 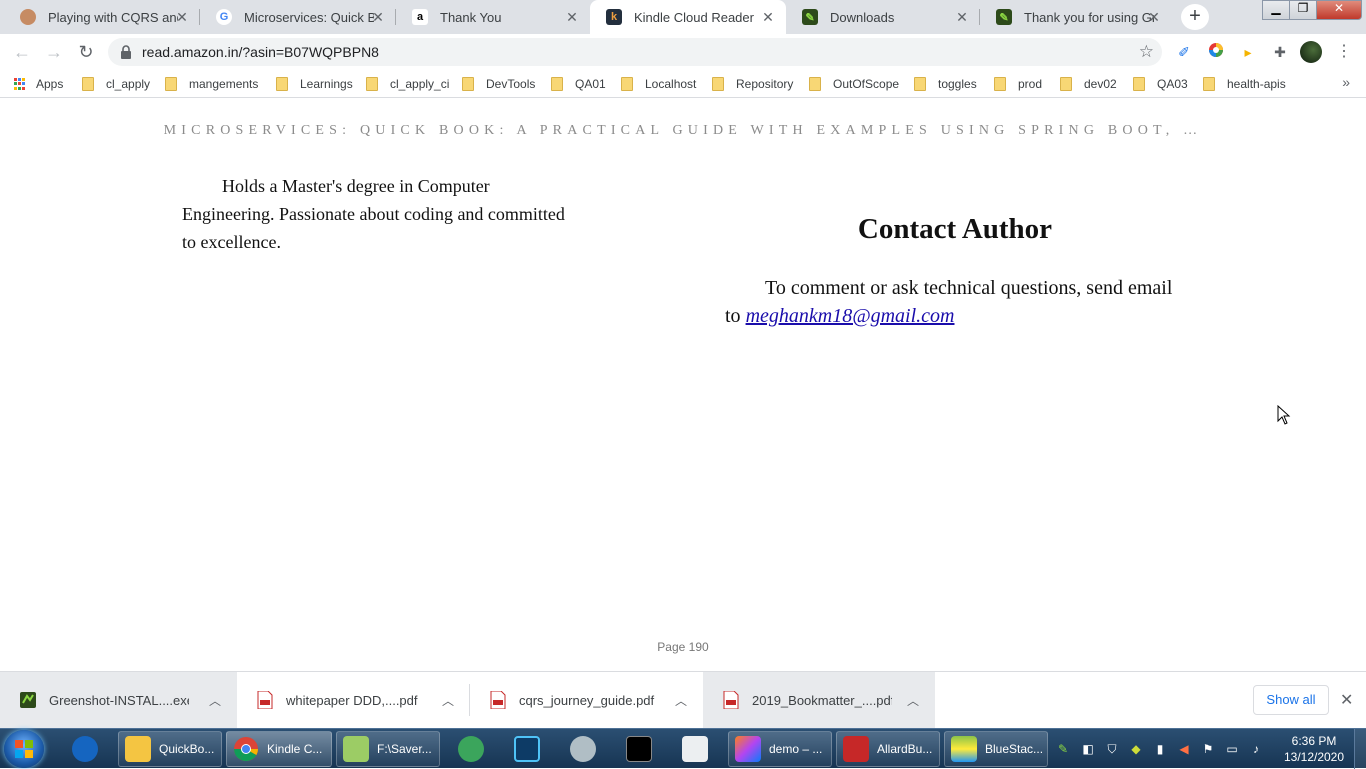 What do you see at coordinates (528, 749) in the screenshot?
I see `taskbar-pinned-editor` at bounding box center [528, 749].